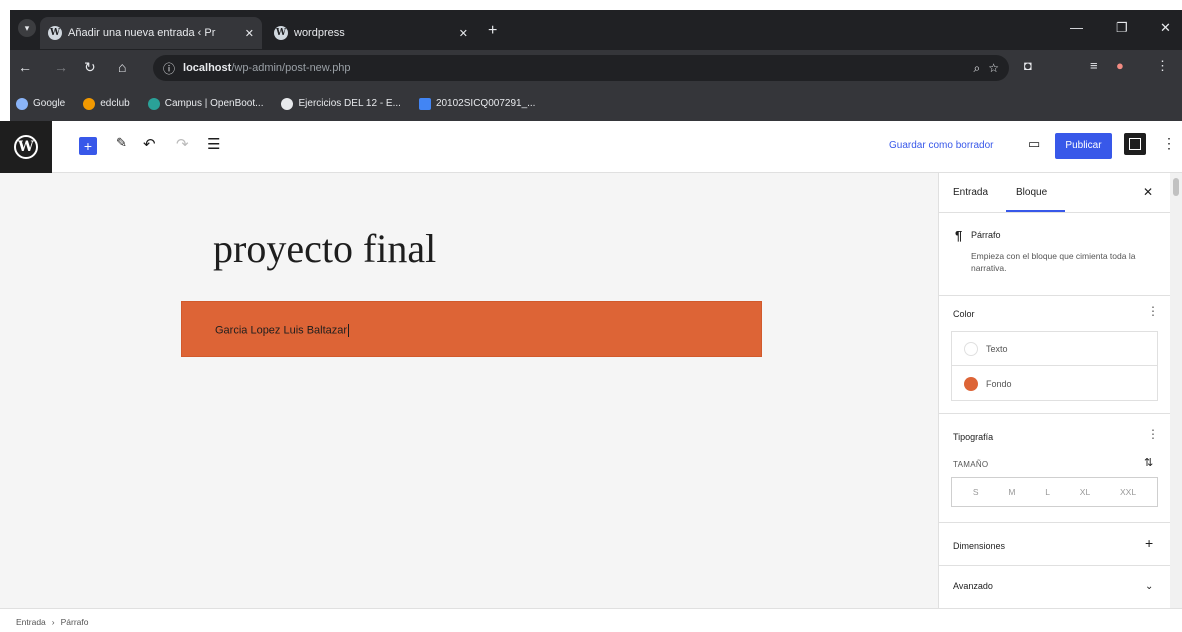  Describe the element at coordinates (1176, 390) in the screenshot. I see `sidebar-scrollbar` at that location.